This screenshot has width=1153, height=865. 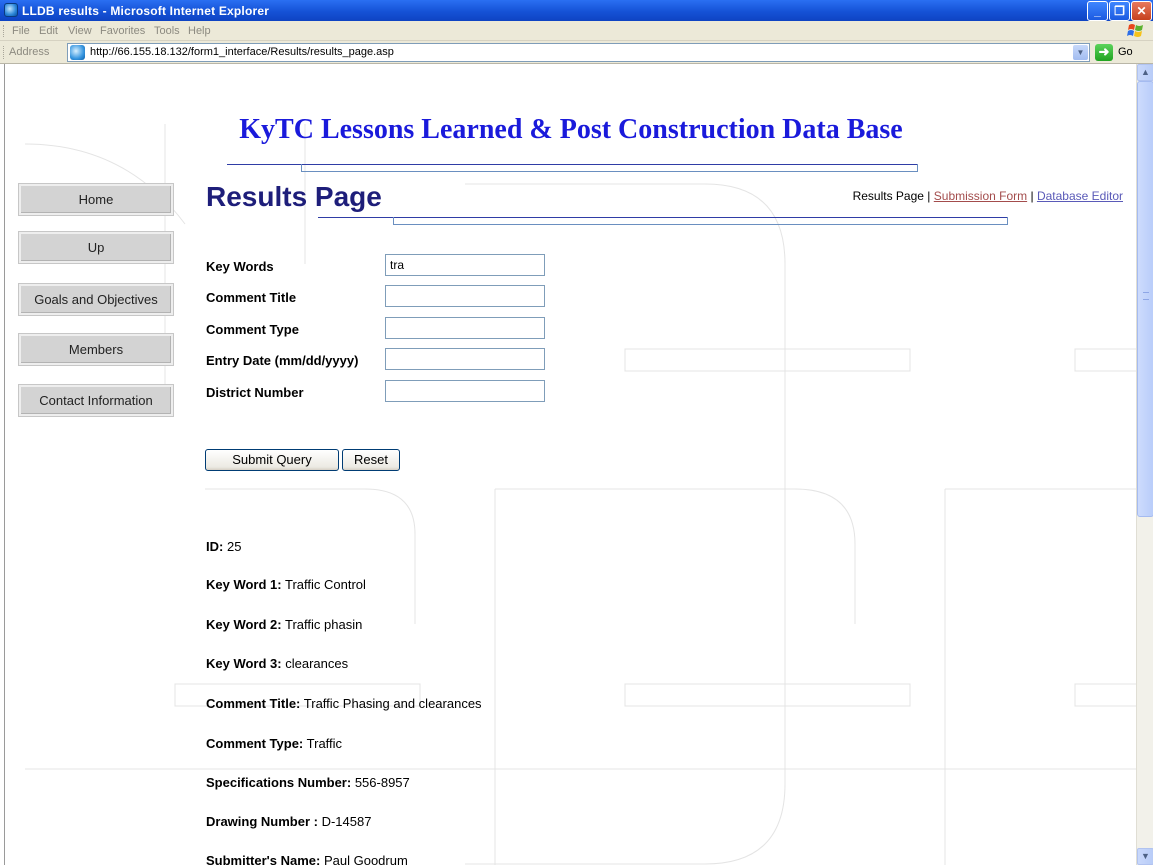 I want to click on record-field-value: D-14587, so click(x=346, y=821).